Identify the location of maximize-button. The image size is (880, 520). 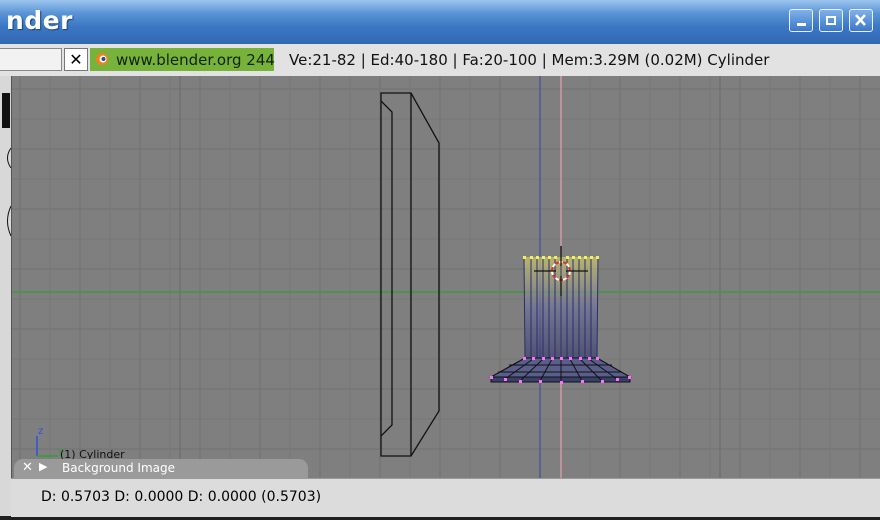
(831, 20).